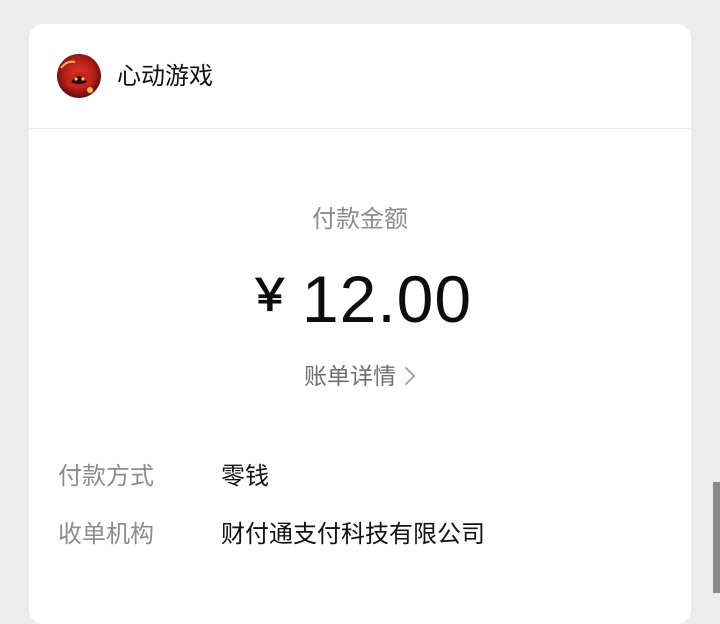  Describe the element at coordinates (360, 219) in the screenshot. I see `amount-label: 付款金额` at that location.